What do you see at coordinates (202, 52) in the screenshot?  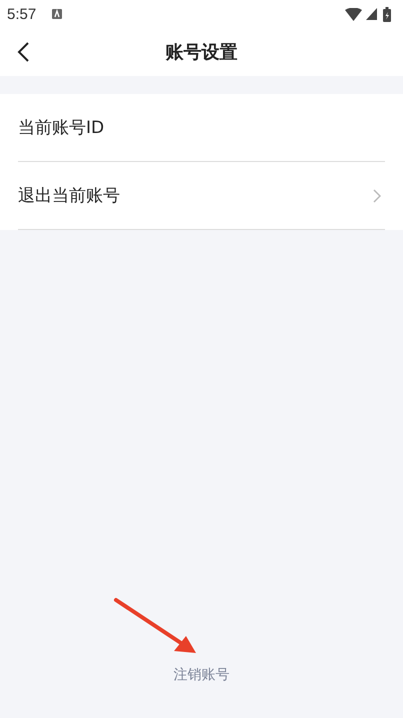 I see `page-title: 账号设置` at bounding box center [202, 52].